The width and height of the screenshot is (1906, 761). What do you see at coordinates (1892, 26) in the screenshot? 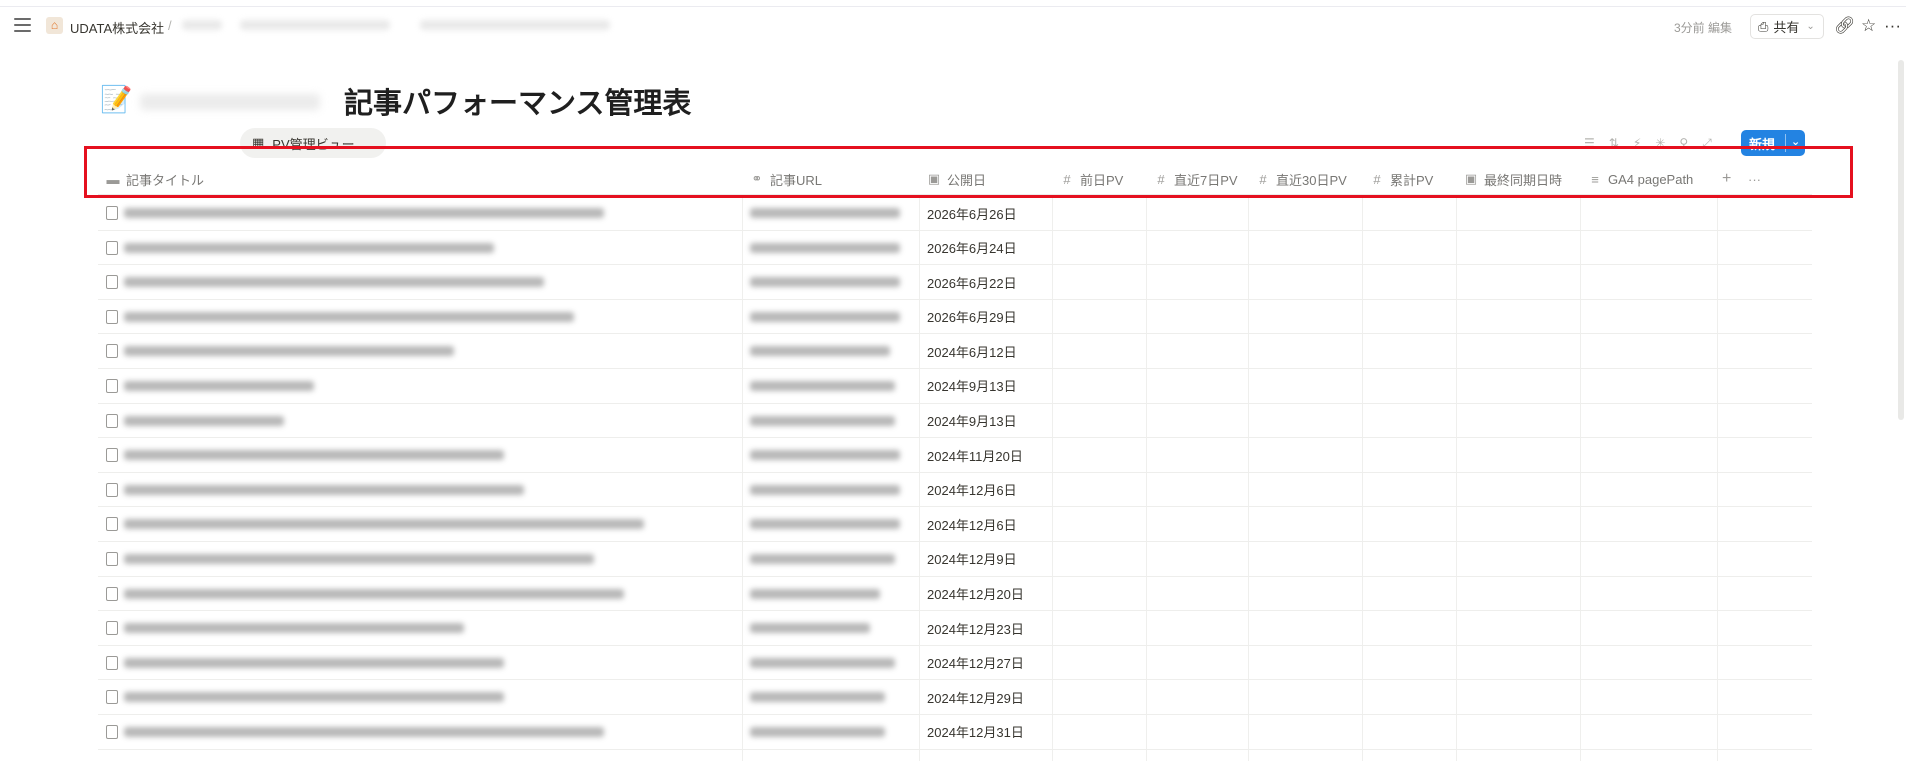
I see `more-icon: ···` at bounding box center [1892, 26].